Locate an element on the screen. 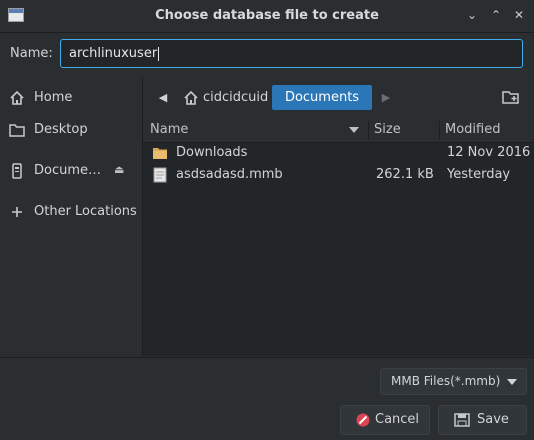  breadcrumb-current: Documents is located at coordinates (322, 97).